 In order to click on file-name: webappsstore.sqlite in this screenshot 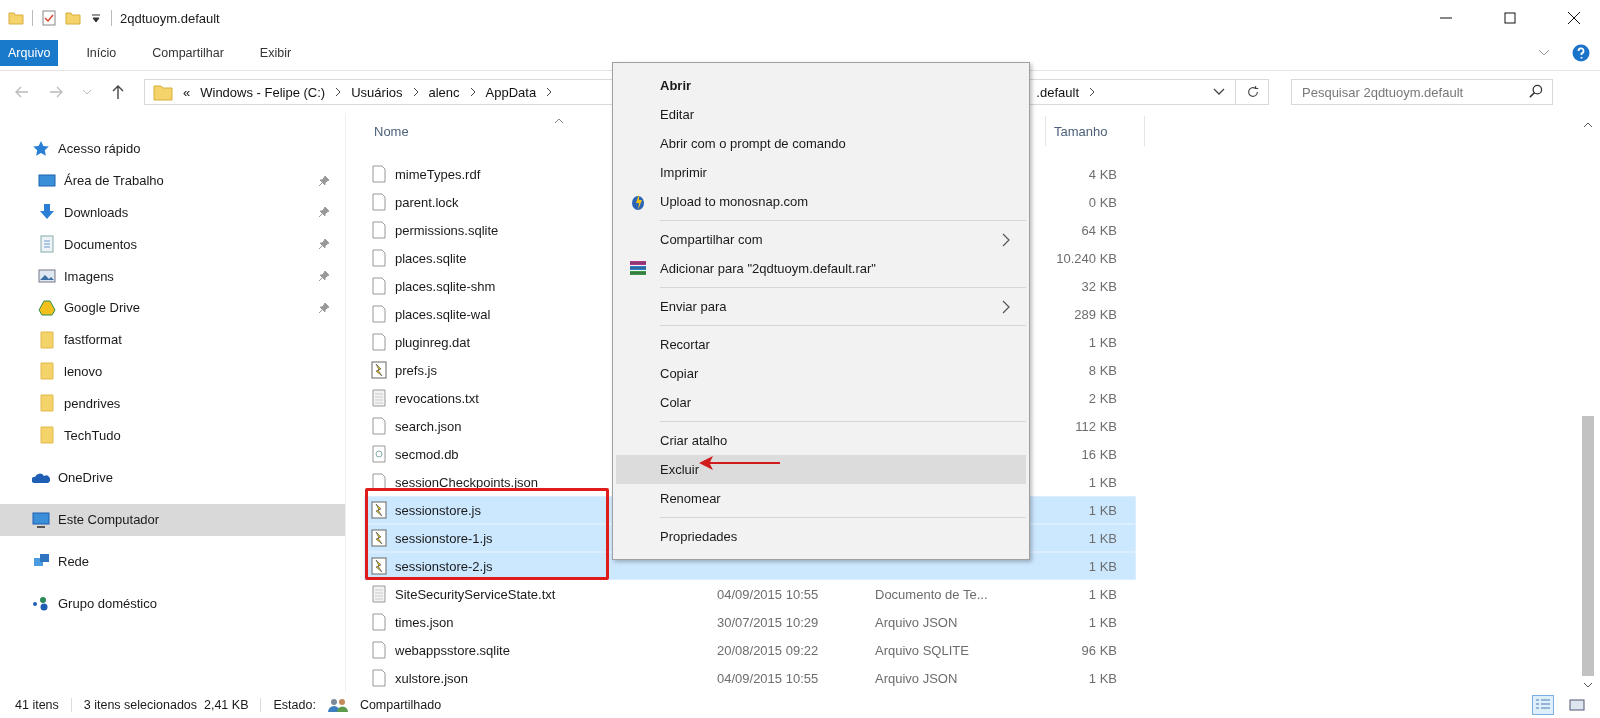, I will do `click(452, 650)`.